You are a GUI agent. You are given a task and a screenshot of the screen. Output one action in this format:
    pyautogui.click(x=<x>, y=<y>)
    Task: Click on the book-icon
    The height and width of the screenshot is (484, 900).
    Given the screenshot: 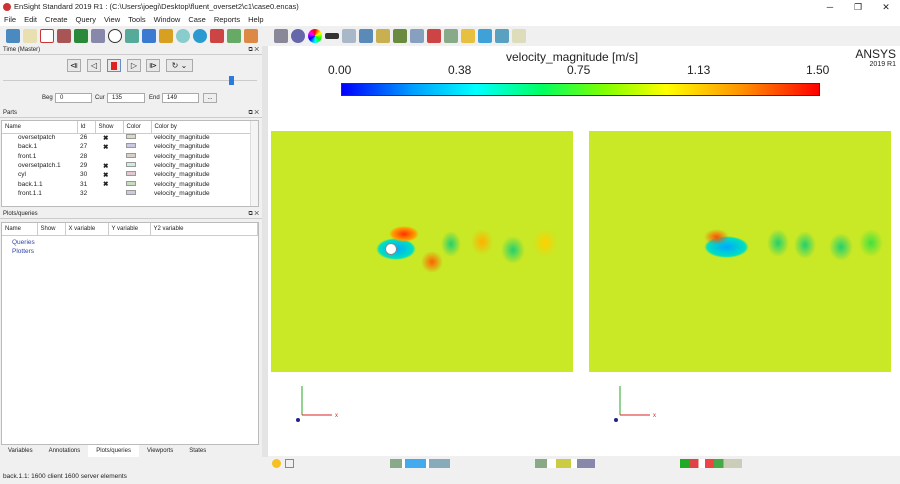 What is the action you would take?
    pyautogui.click(x=132, y=36)
    